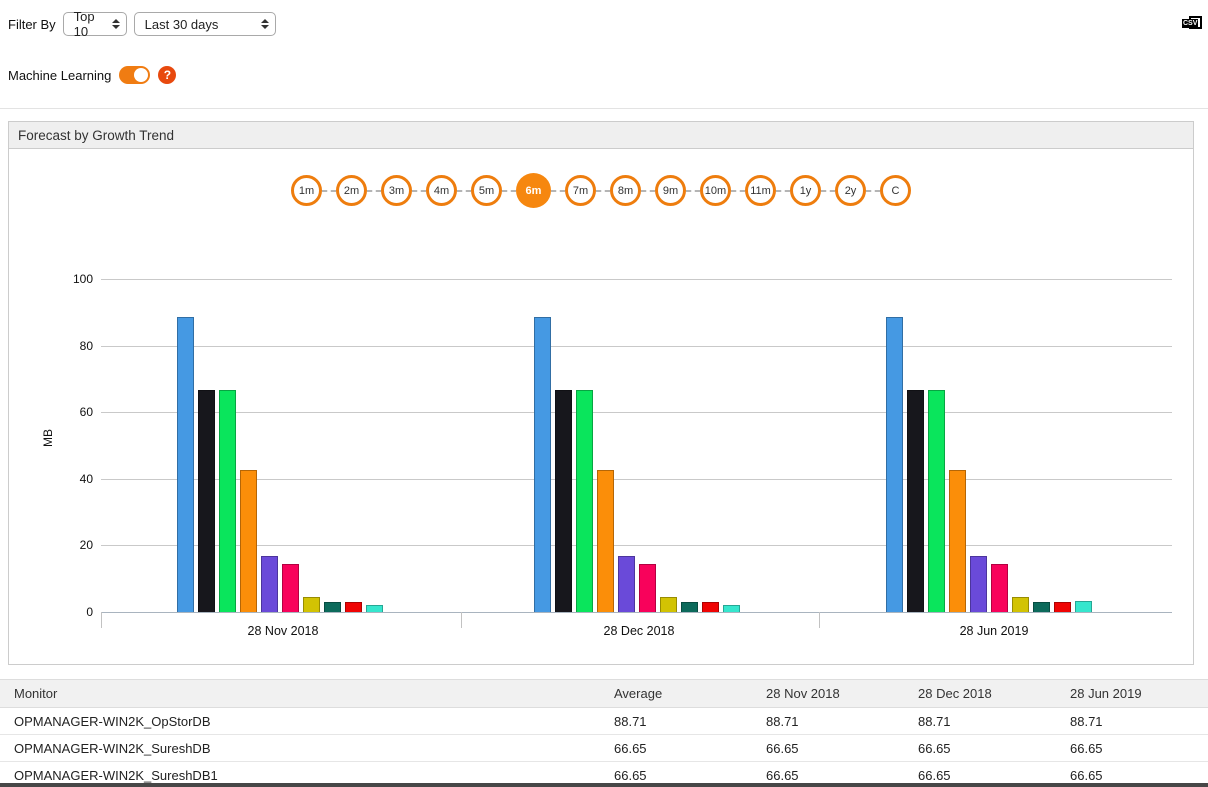 This screenshot has height=787, width=1208. I want to click on y-axis-label: MB, so click(48, 438).